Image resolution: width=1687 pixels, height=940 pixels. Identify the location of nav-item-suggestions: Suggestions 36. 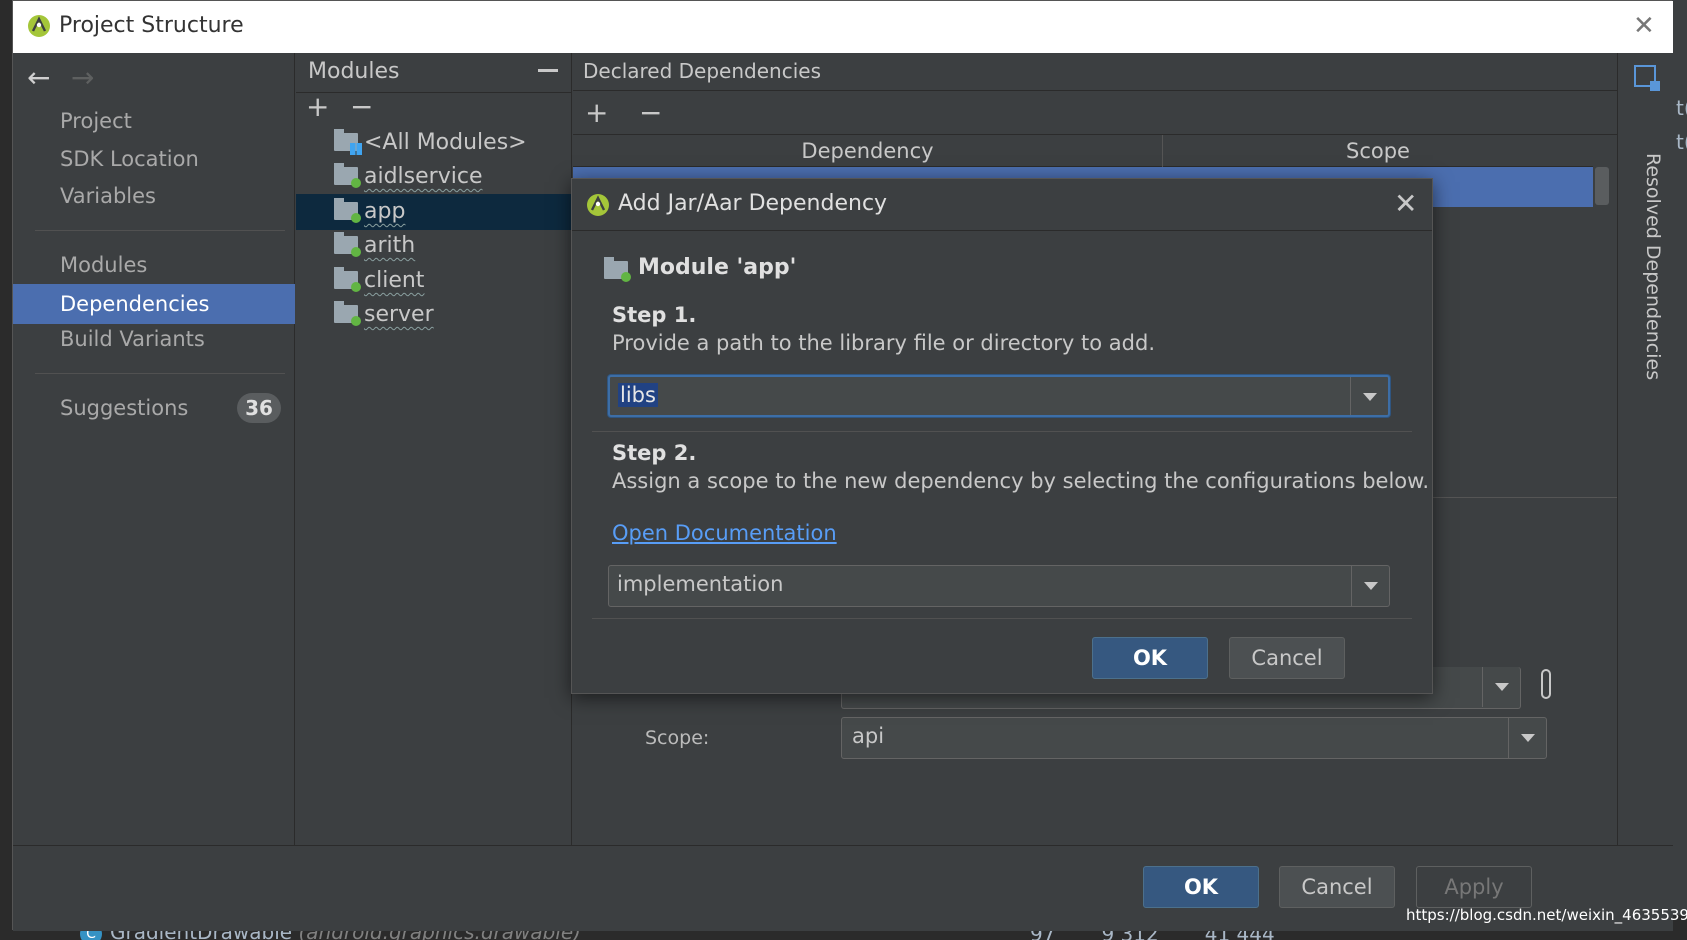
(154, 408).